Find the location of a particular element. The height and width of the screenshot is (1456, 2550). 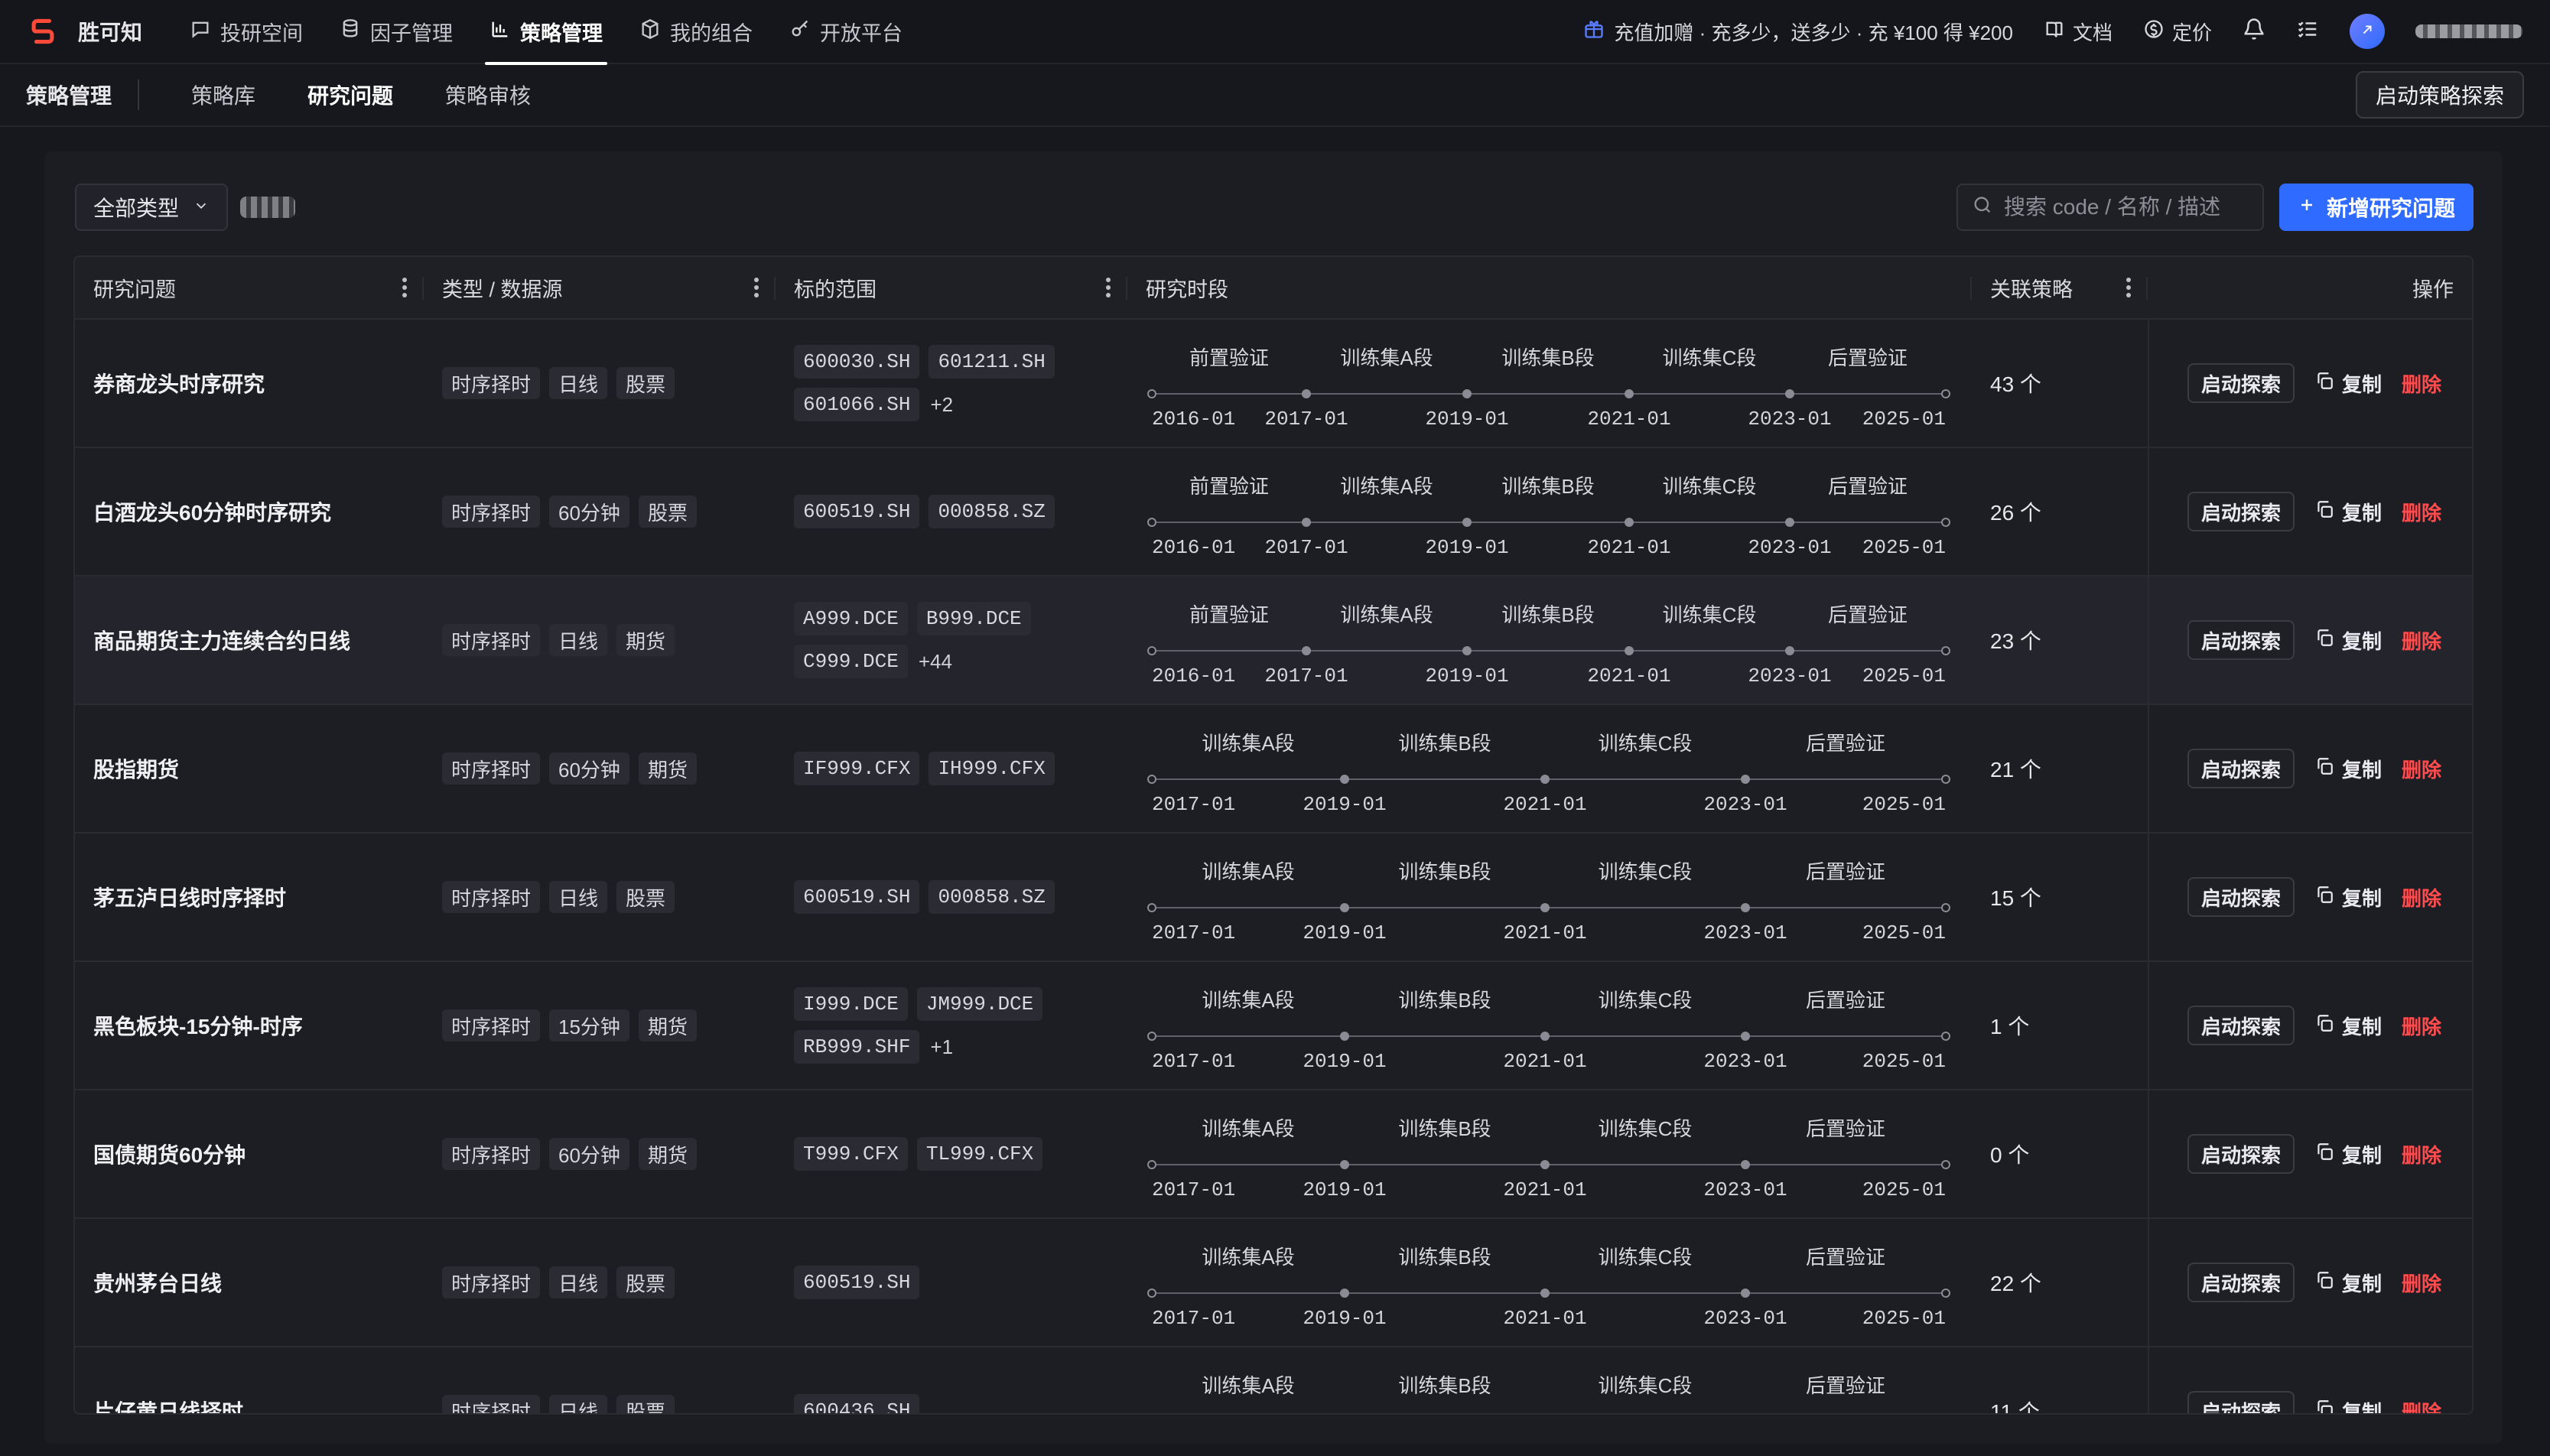

nav-item-strategy-management: 策略管理 is located at coordinates (546, 32).